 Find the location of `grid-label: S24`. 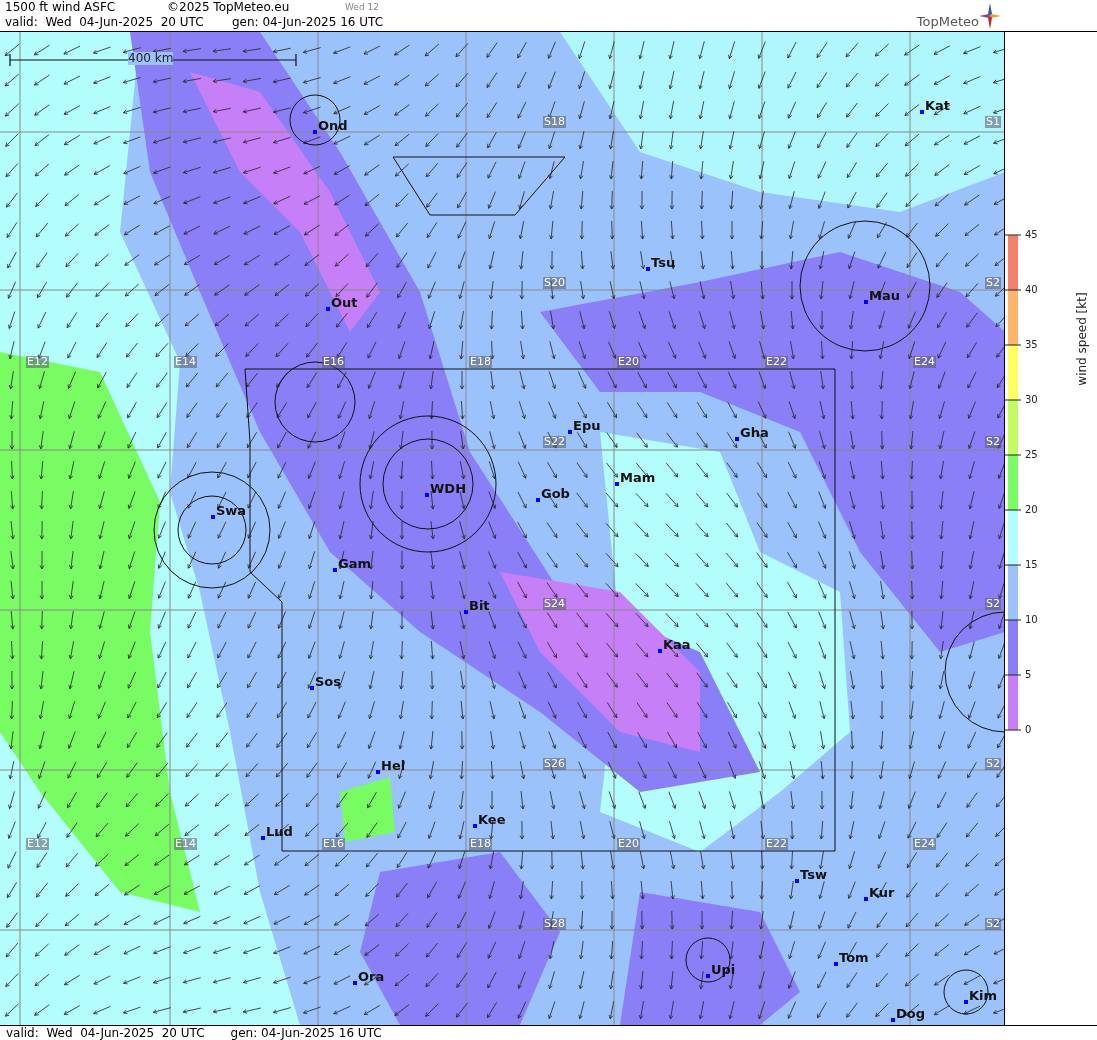

grid-label: S24 is located at coordinates (554, 604).